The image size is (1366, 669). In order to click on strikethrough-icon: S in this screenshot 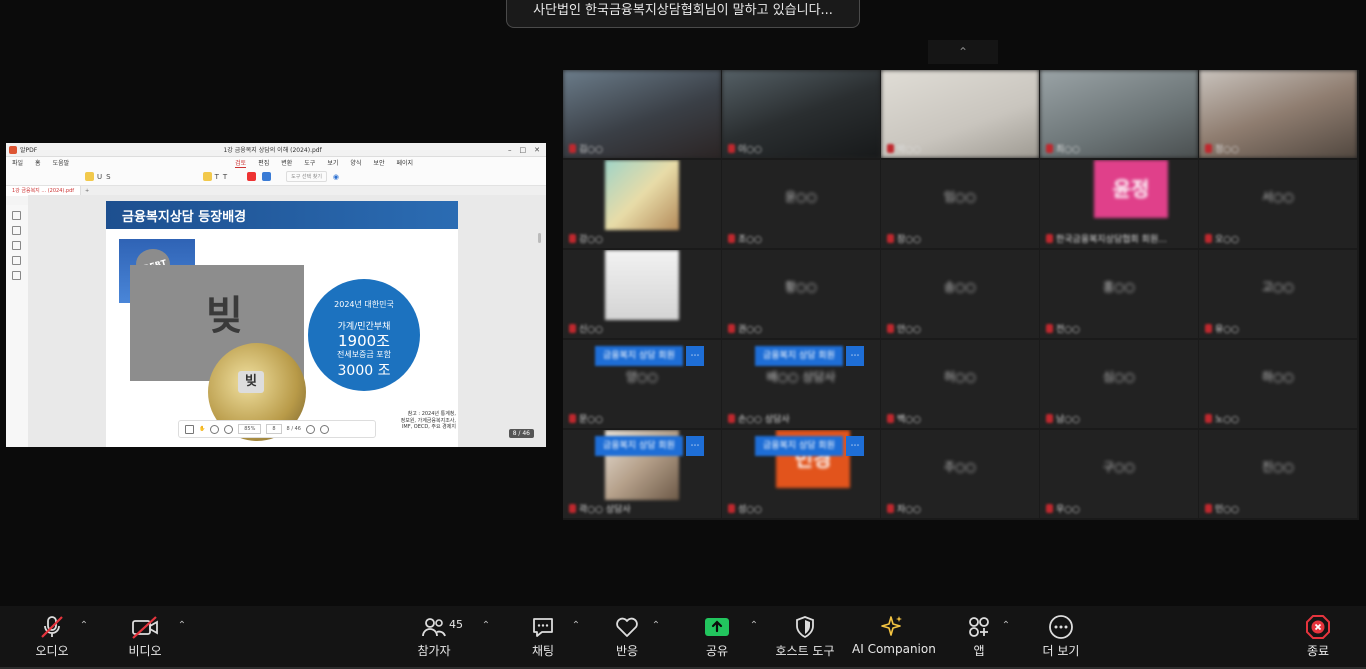, I will do `click(108, 177)`.